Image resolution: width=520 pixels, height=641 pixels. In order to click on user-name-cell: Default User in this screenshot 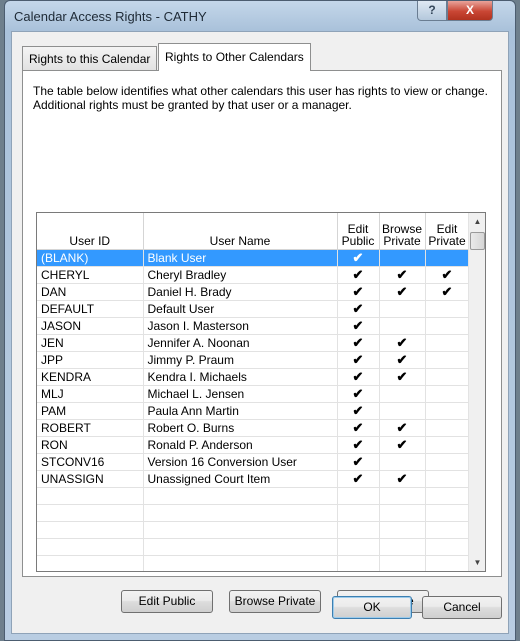, I will do `click(240, 309)`.